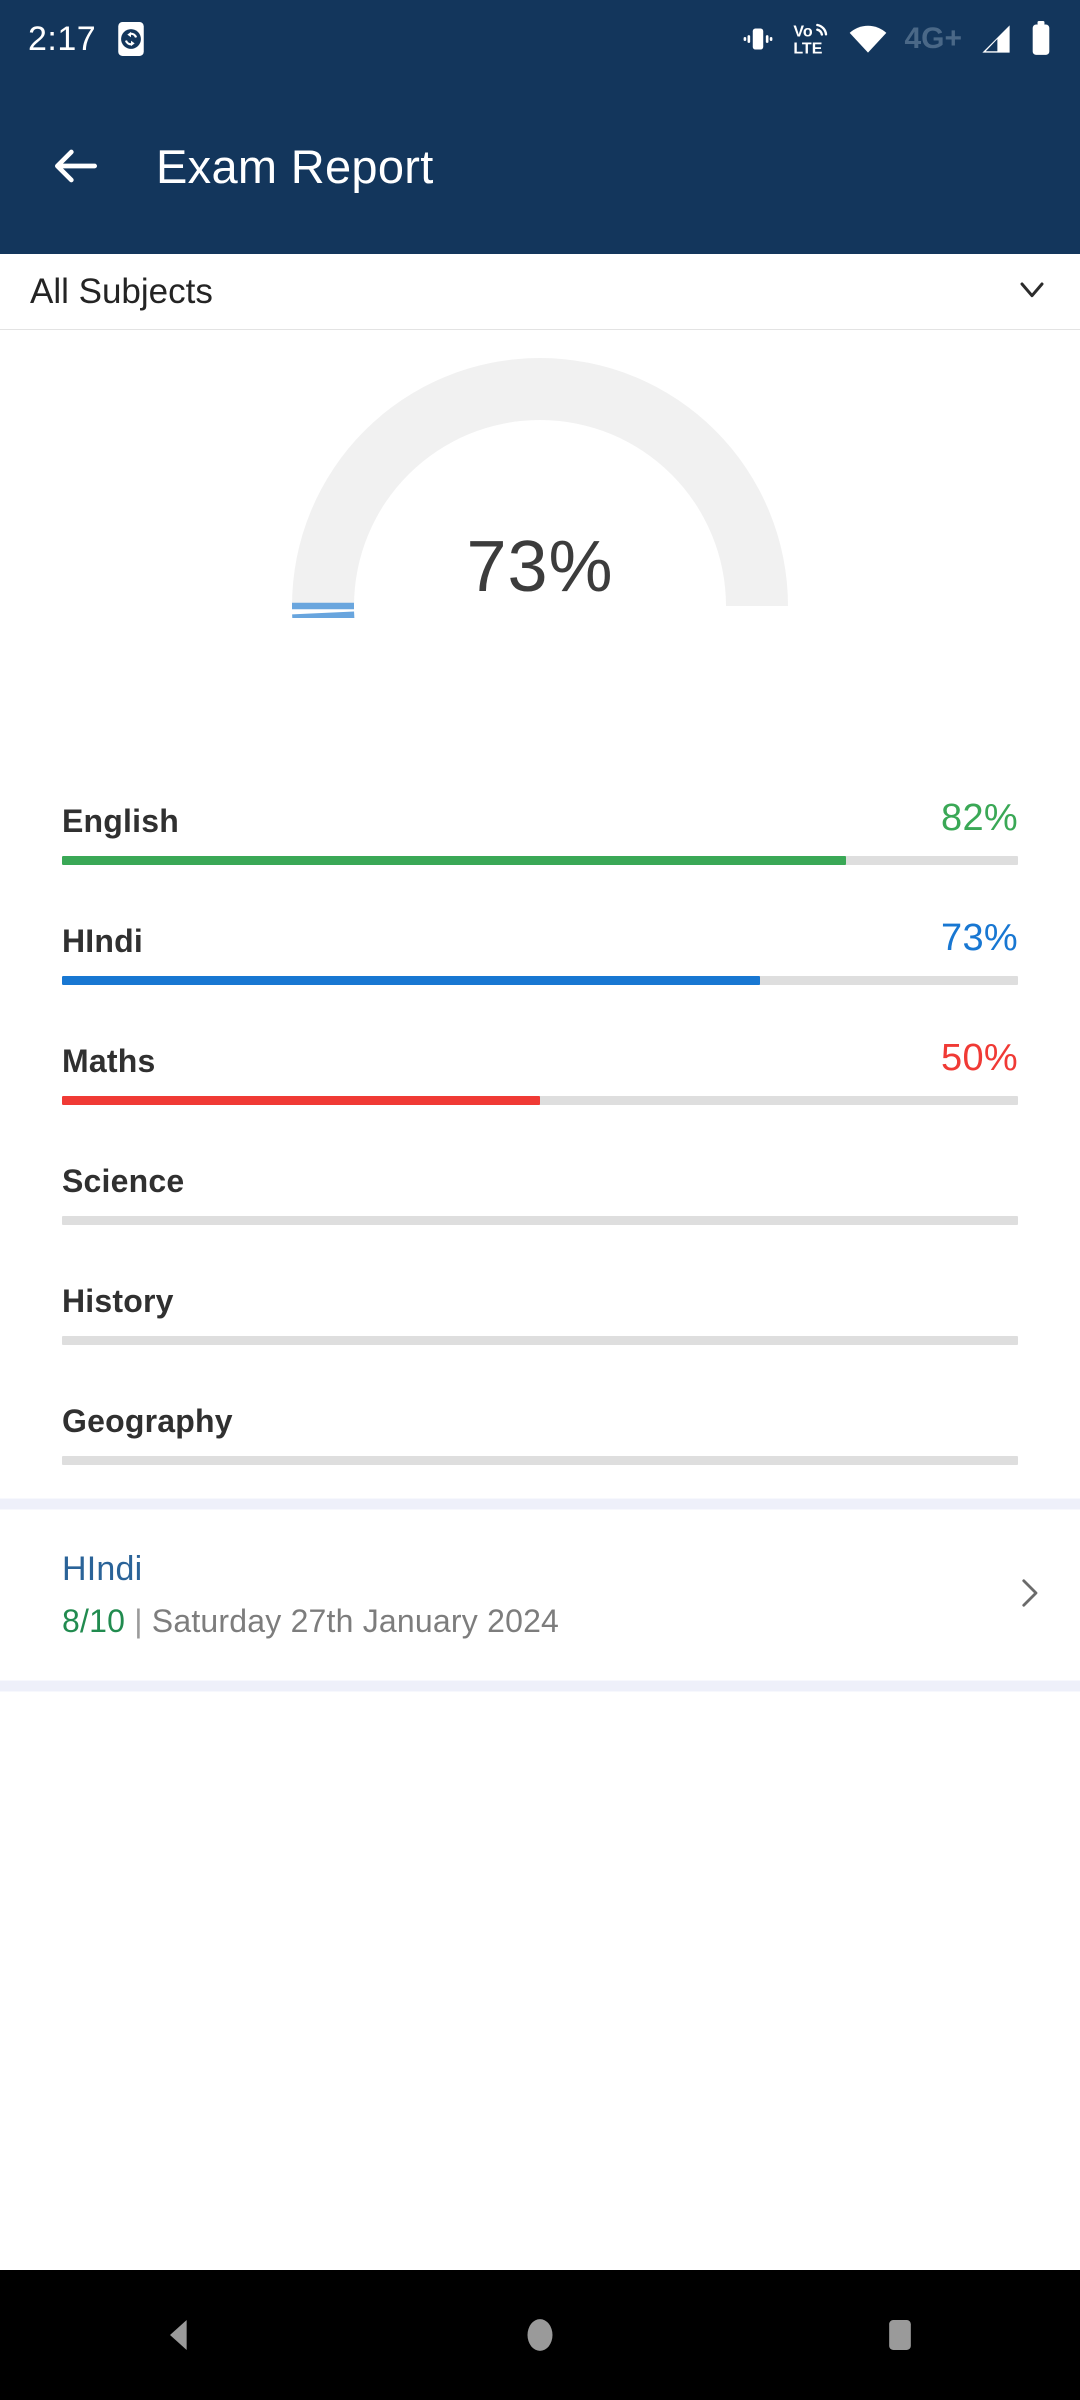  I want to click on page-title: Exam Report, so click(295, 166).